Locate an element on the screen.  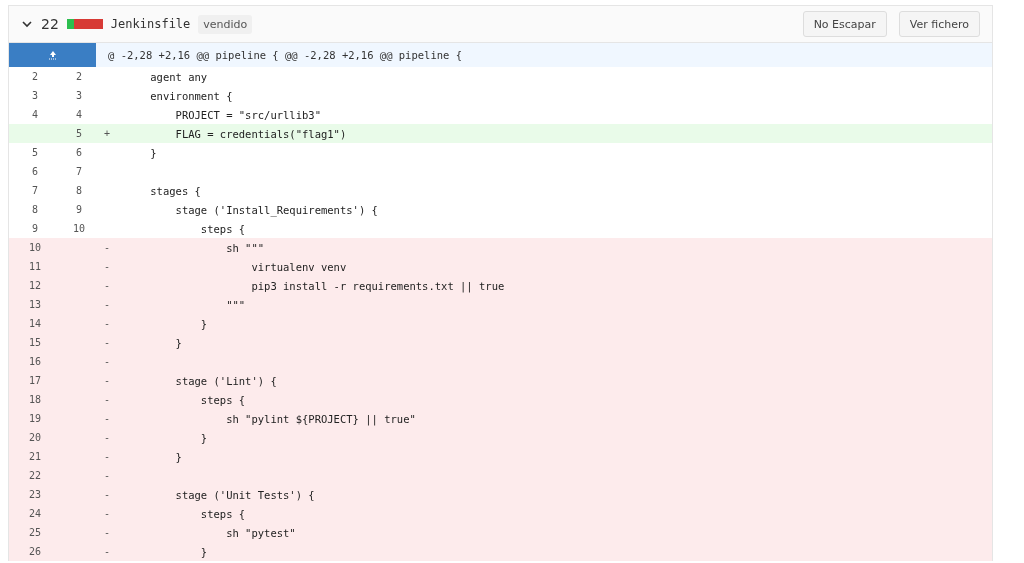
new-line-number: 4 is located at coordinates (79, 114).